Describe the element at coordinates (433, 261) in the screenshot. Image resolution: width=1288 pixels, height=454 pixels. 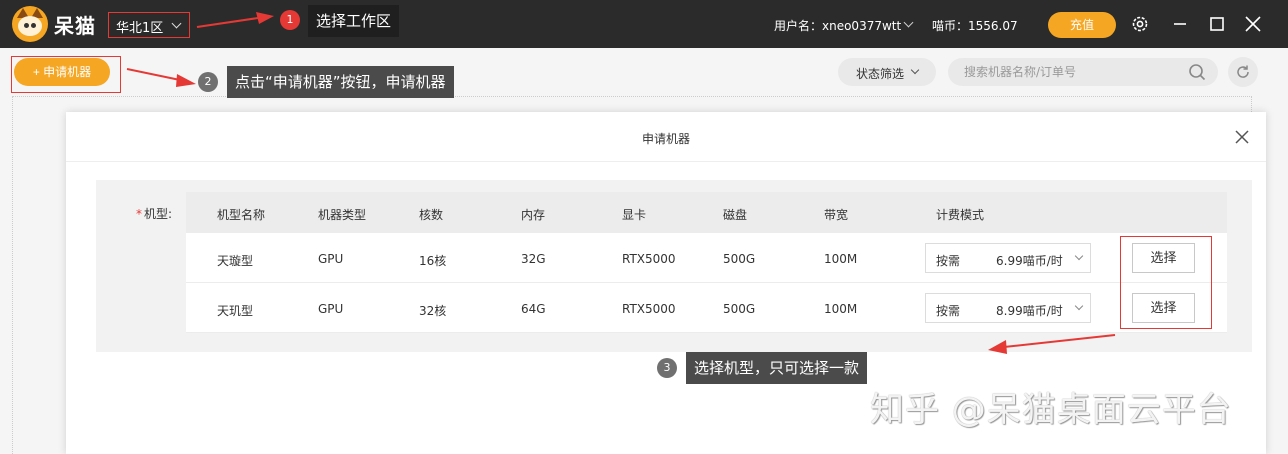
I see `cores: 16核` at that location.